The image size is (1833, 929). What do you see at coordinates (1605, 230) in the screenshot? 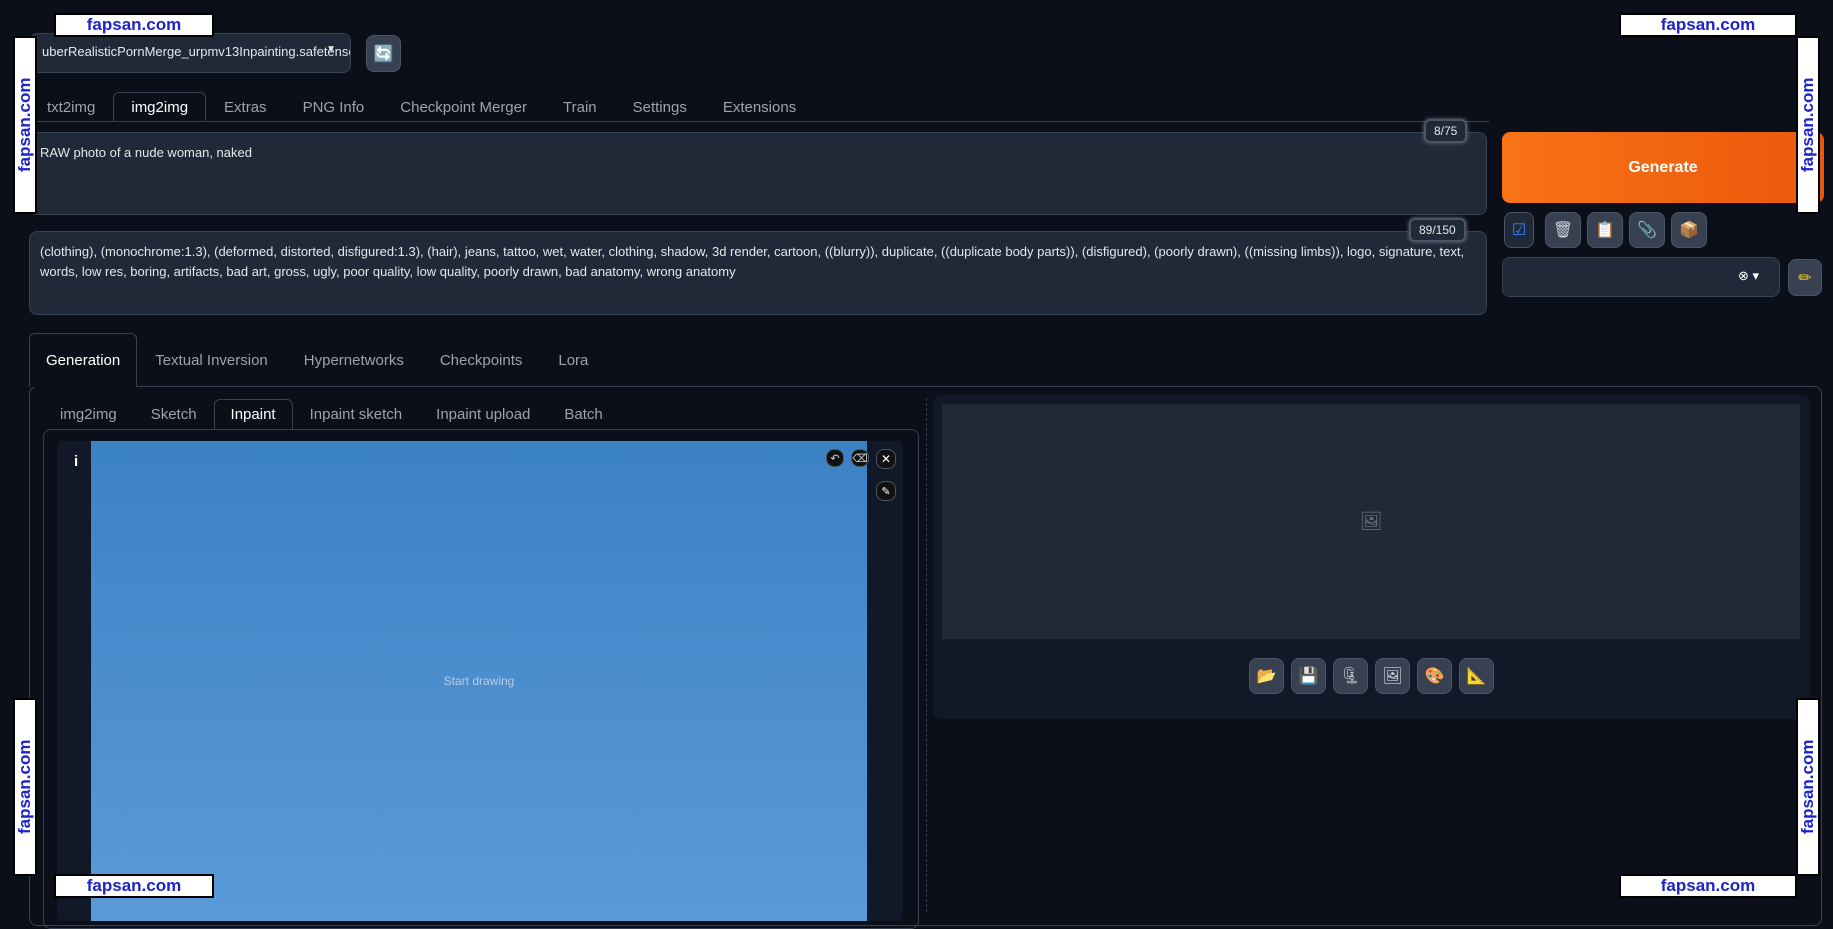
I see `clipboard-icon: 📋` at bounding box center [1605, 230].